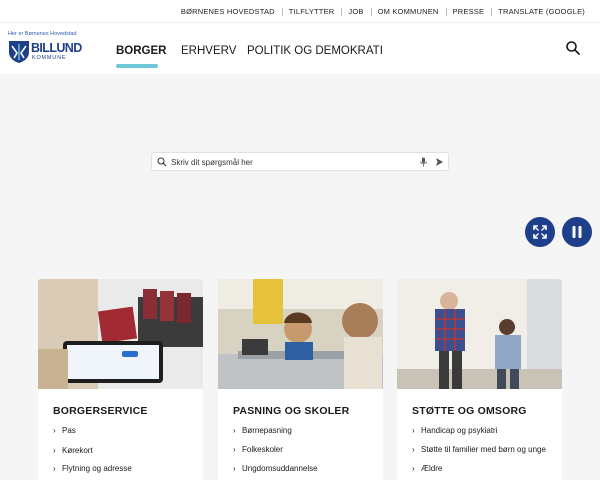 The image size is (600, 480). I want to click on card-link-label: Ældre, so click(432, 468).